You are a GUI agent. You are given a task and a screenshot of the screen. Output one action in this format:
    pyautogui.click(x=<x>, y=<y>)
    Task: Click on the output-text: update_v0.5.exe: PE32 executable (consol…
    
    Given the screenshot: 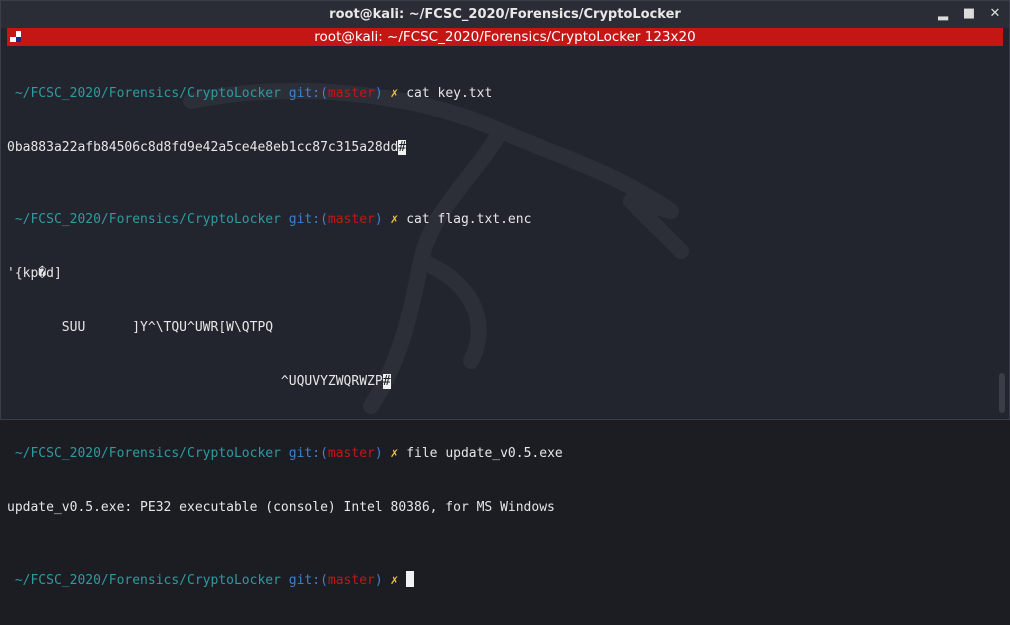 What is the action you would take?
    pyautogui.click(x=281, y=507)
    